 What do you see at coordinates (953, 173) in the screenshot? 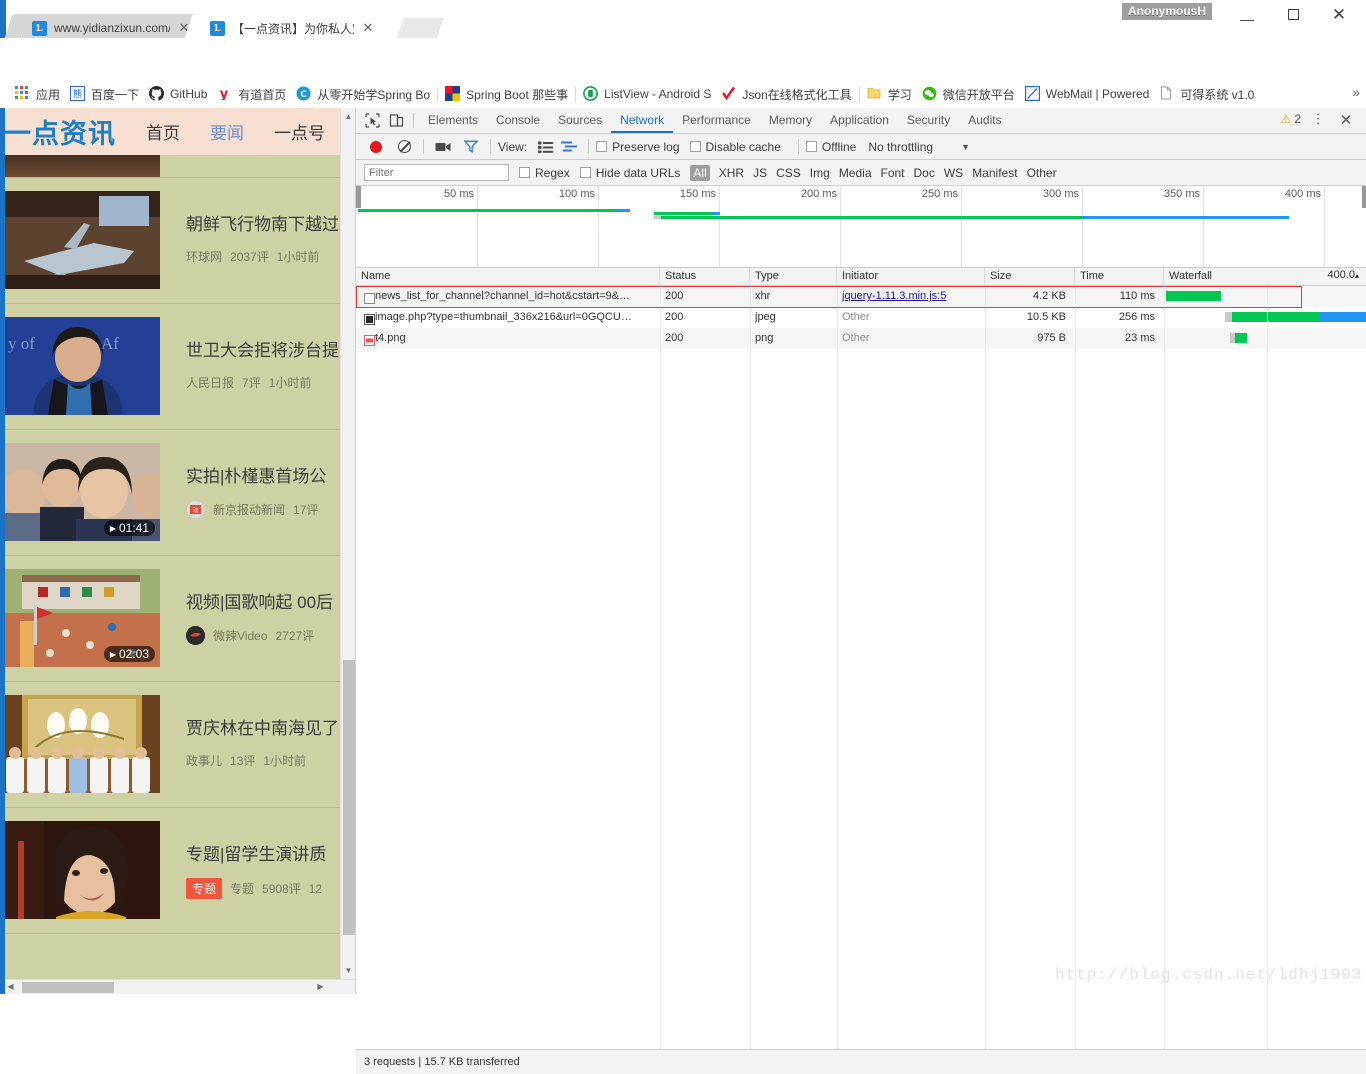
I see `filter-type-ws: WS` at bounding box center [953, 173].